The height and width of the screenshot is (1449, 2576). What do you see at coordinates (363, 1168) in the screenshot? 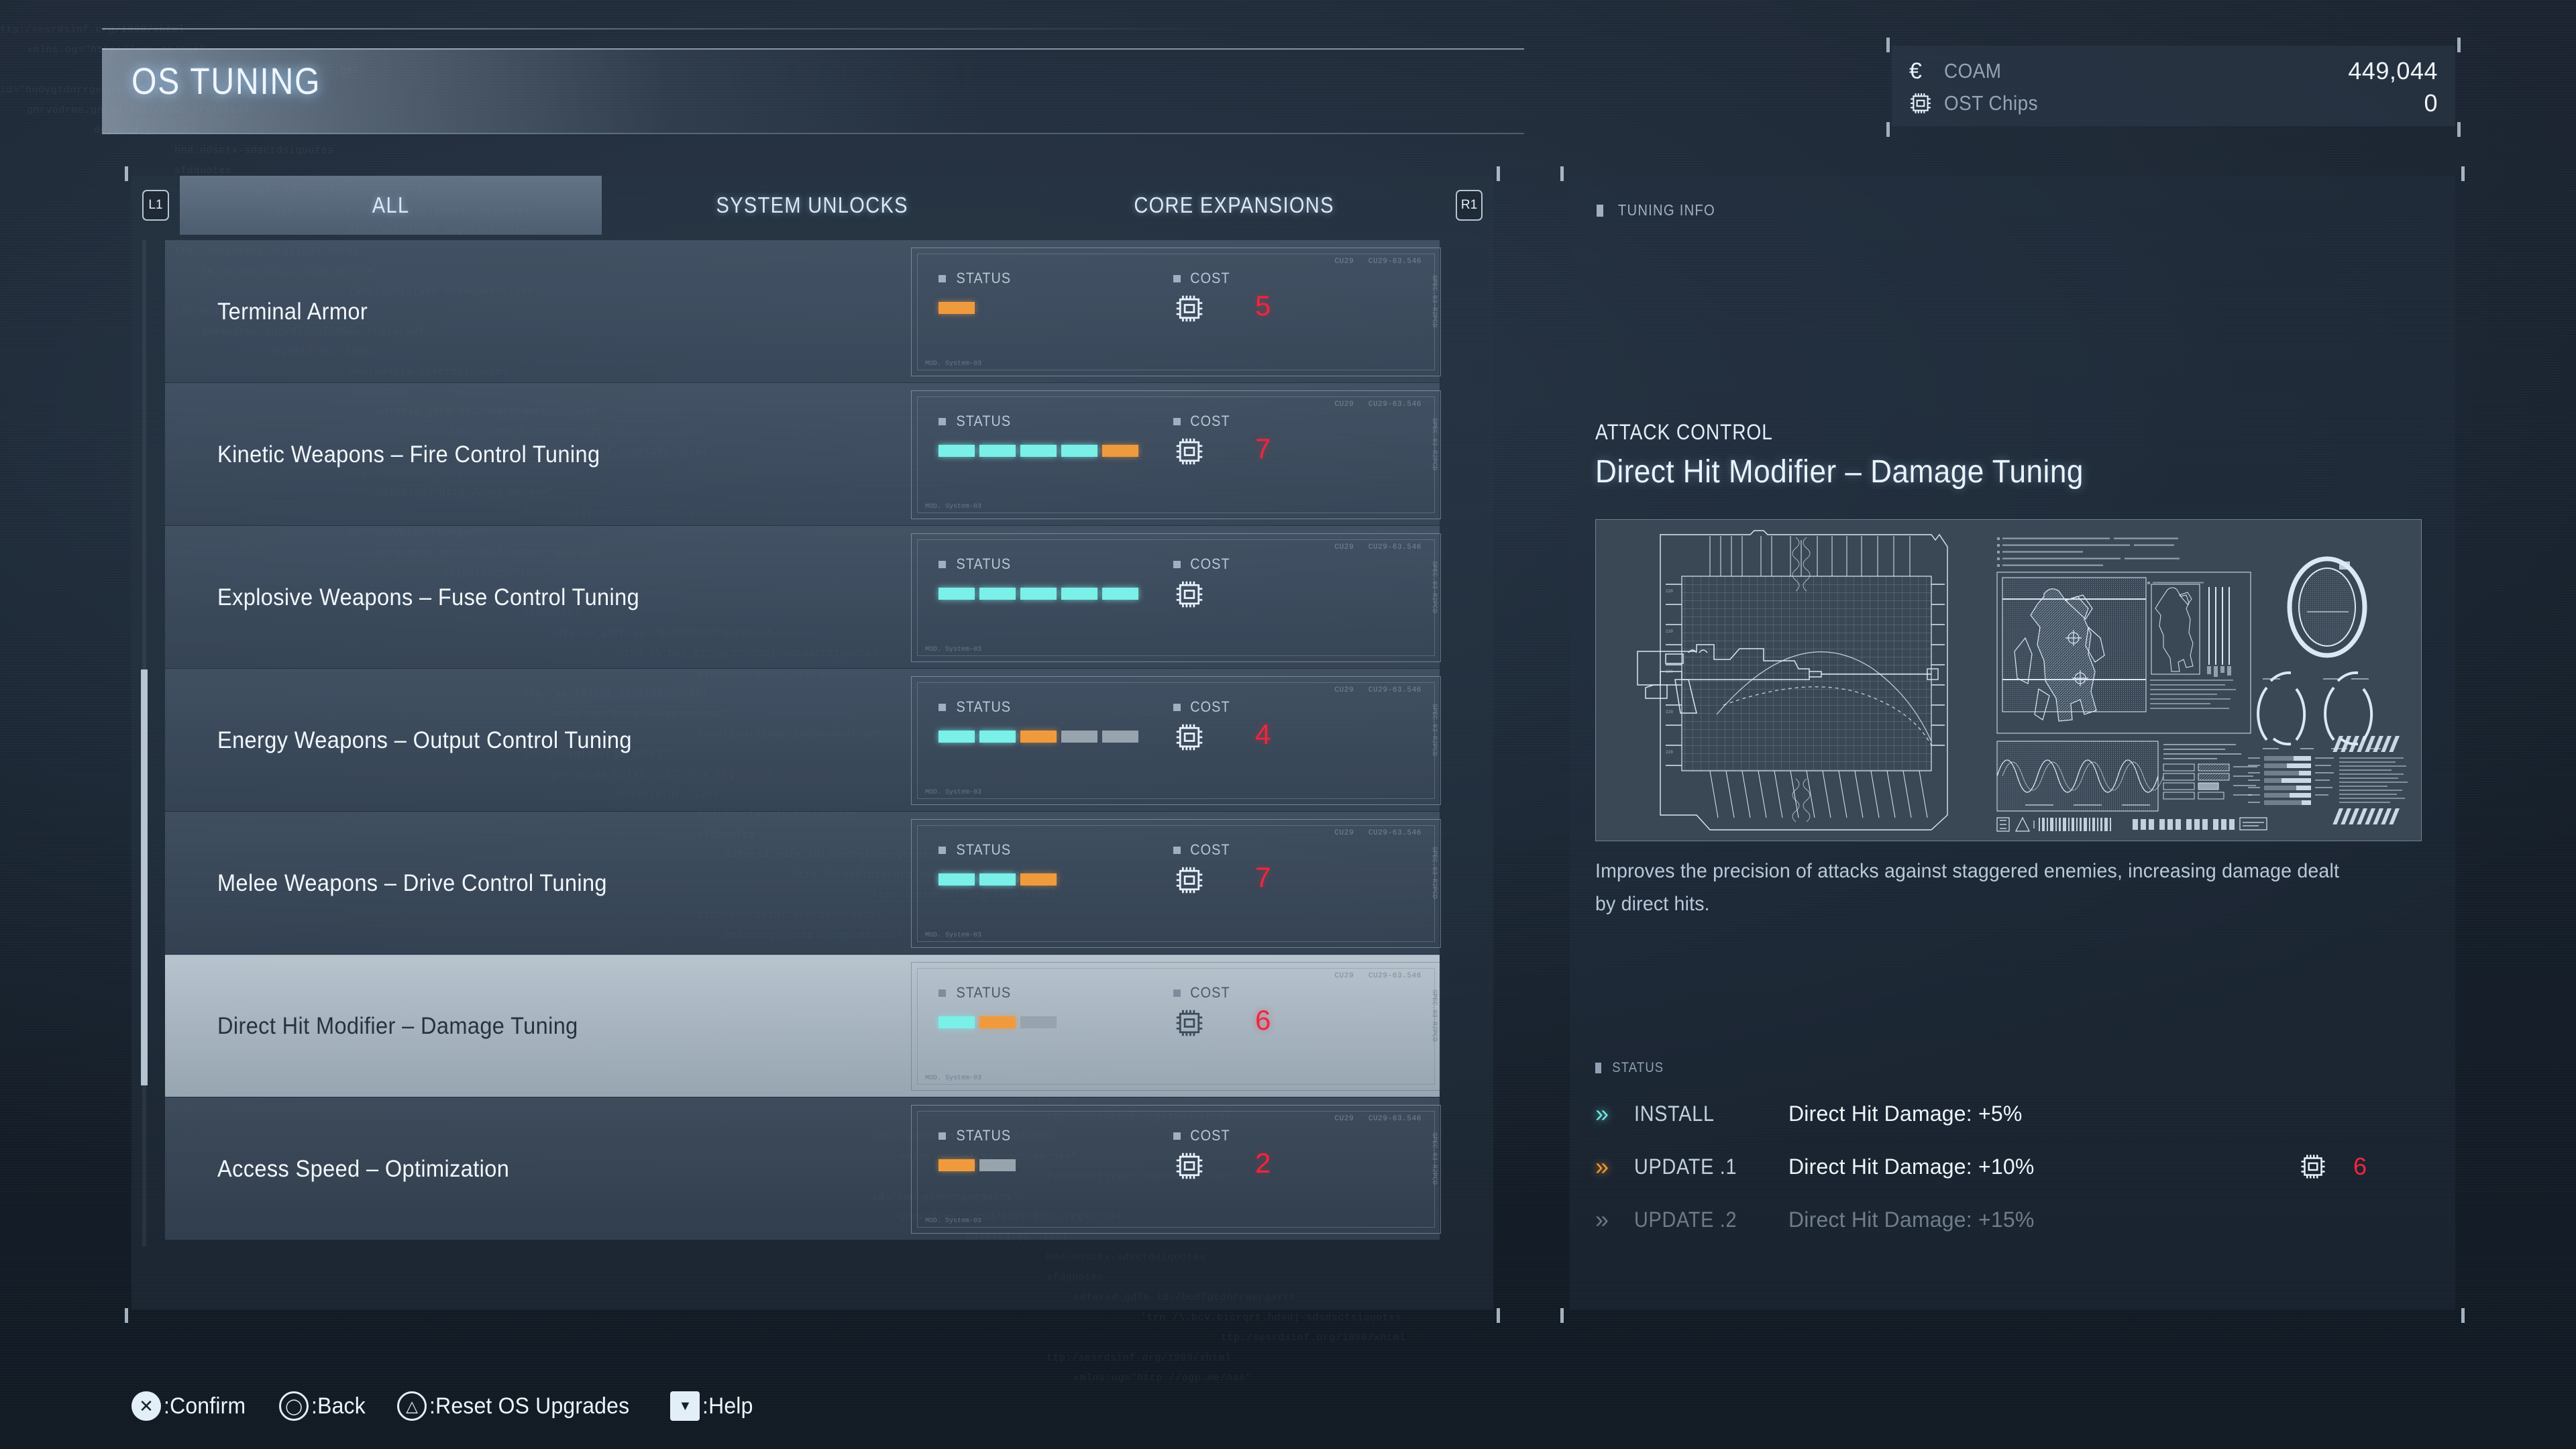
I see `tuning-row-name: Access Speed – Optimization` at bounding box center [363, 1168].